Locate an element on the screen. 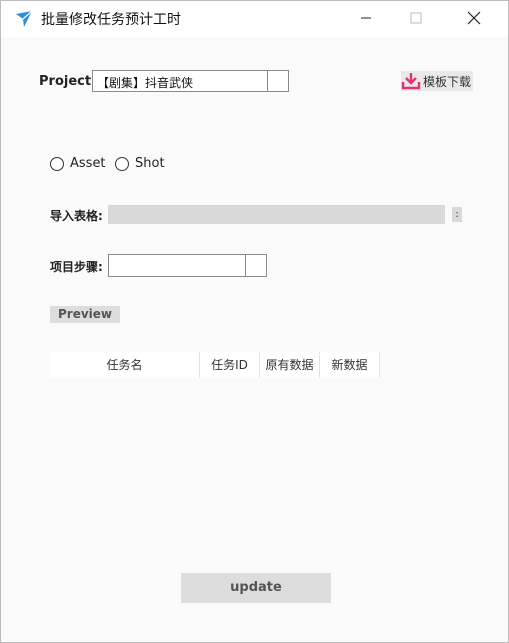  app-logo-icon is located at coordinates (24, 18).